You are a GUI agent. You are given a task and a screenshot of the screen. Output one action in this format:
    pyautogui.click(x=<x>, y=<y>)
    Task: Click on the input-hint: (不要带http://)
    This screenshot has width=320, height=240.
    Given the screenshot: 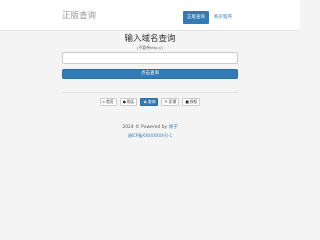 What is the action you would take?
    pyautogui.click(x=150, y=47)
    